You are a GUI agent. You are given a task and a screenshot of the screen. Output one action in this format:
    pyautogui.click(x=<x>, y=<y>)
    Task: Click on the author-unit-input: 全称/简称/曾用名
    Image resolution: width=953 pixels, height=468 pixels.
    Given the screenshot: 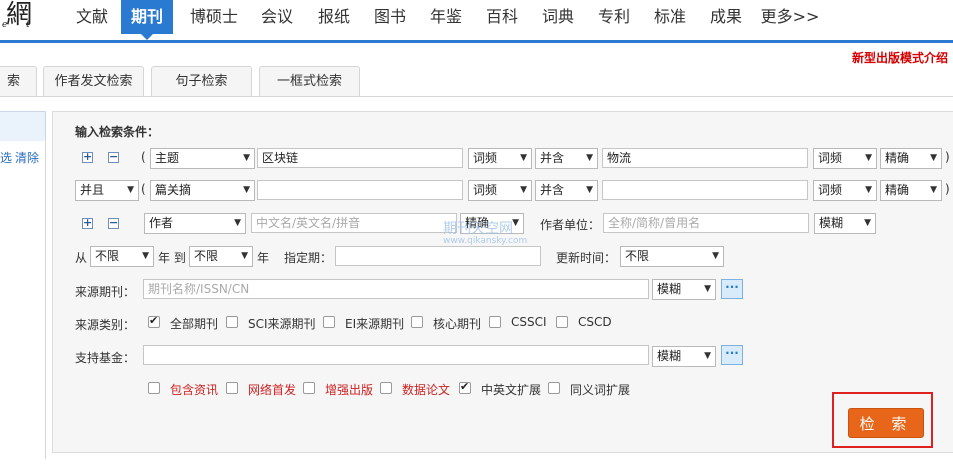 What is the action you would take?
    pyautogui.click(x=706, y=223)
    